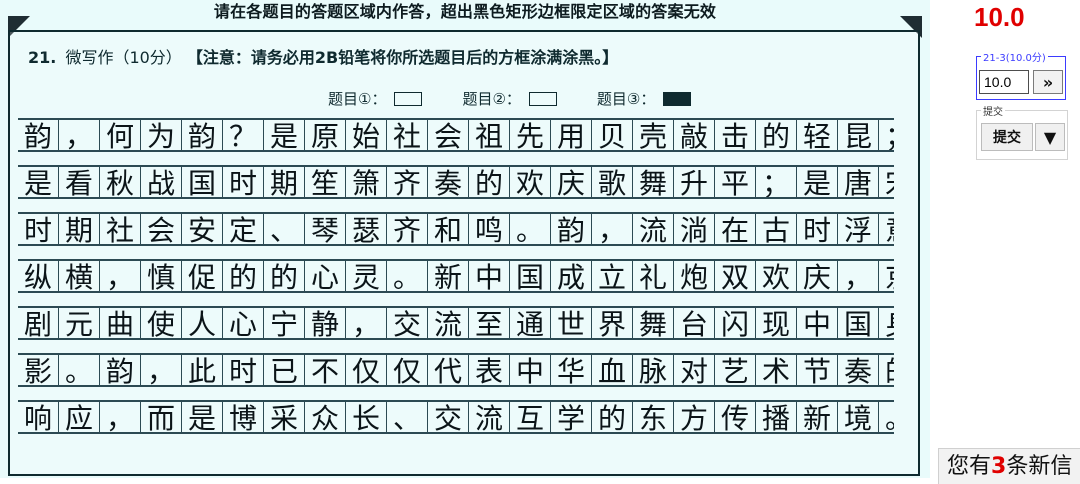 This screenshot has height=484, width=1080. Describe the element at coordinates (1005, 239) in the screenshot. I see `grading-panel: 10.0 21-3(10.0分) » 提交 提交 ▼` at that location.